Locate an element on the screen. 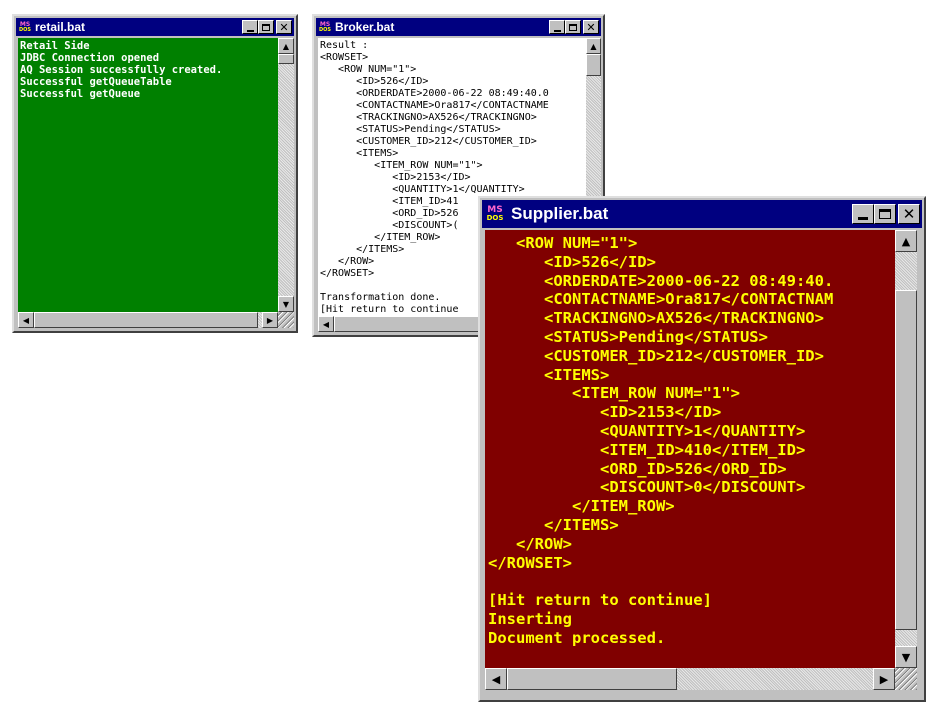  console-line: </ROW> is located at coordinates (530, 543).